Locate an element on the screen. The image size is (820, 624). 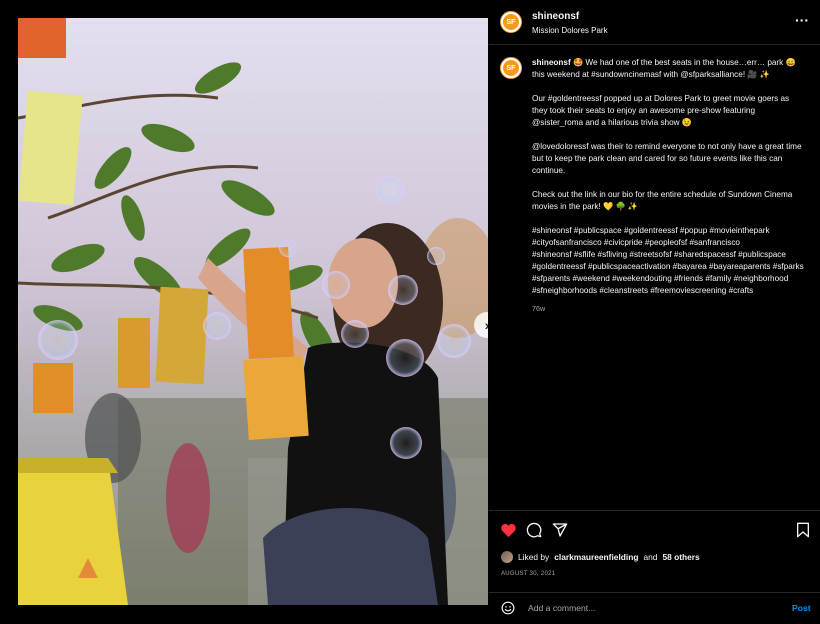
liked-by-and: and is located at coordinates (650, 557).